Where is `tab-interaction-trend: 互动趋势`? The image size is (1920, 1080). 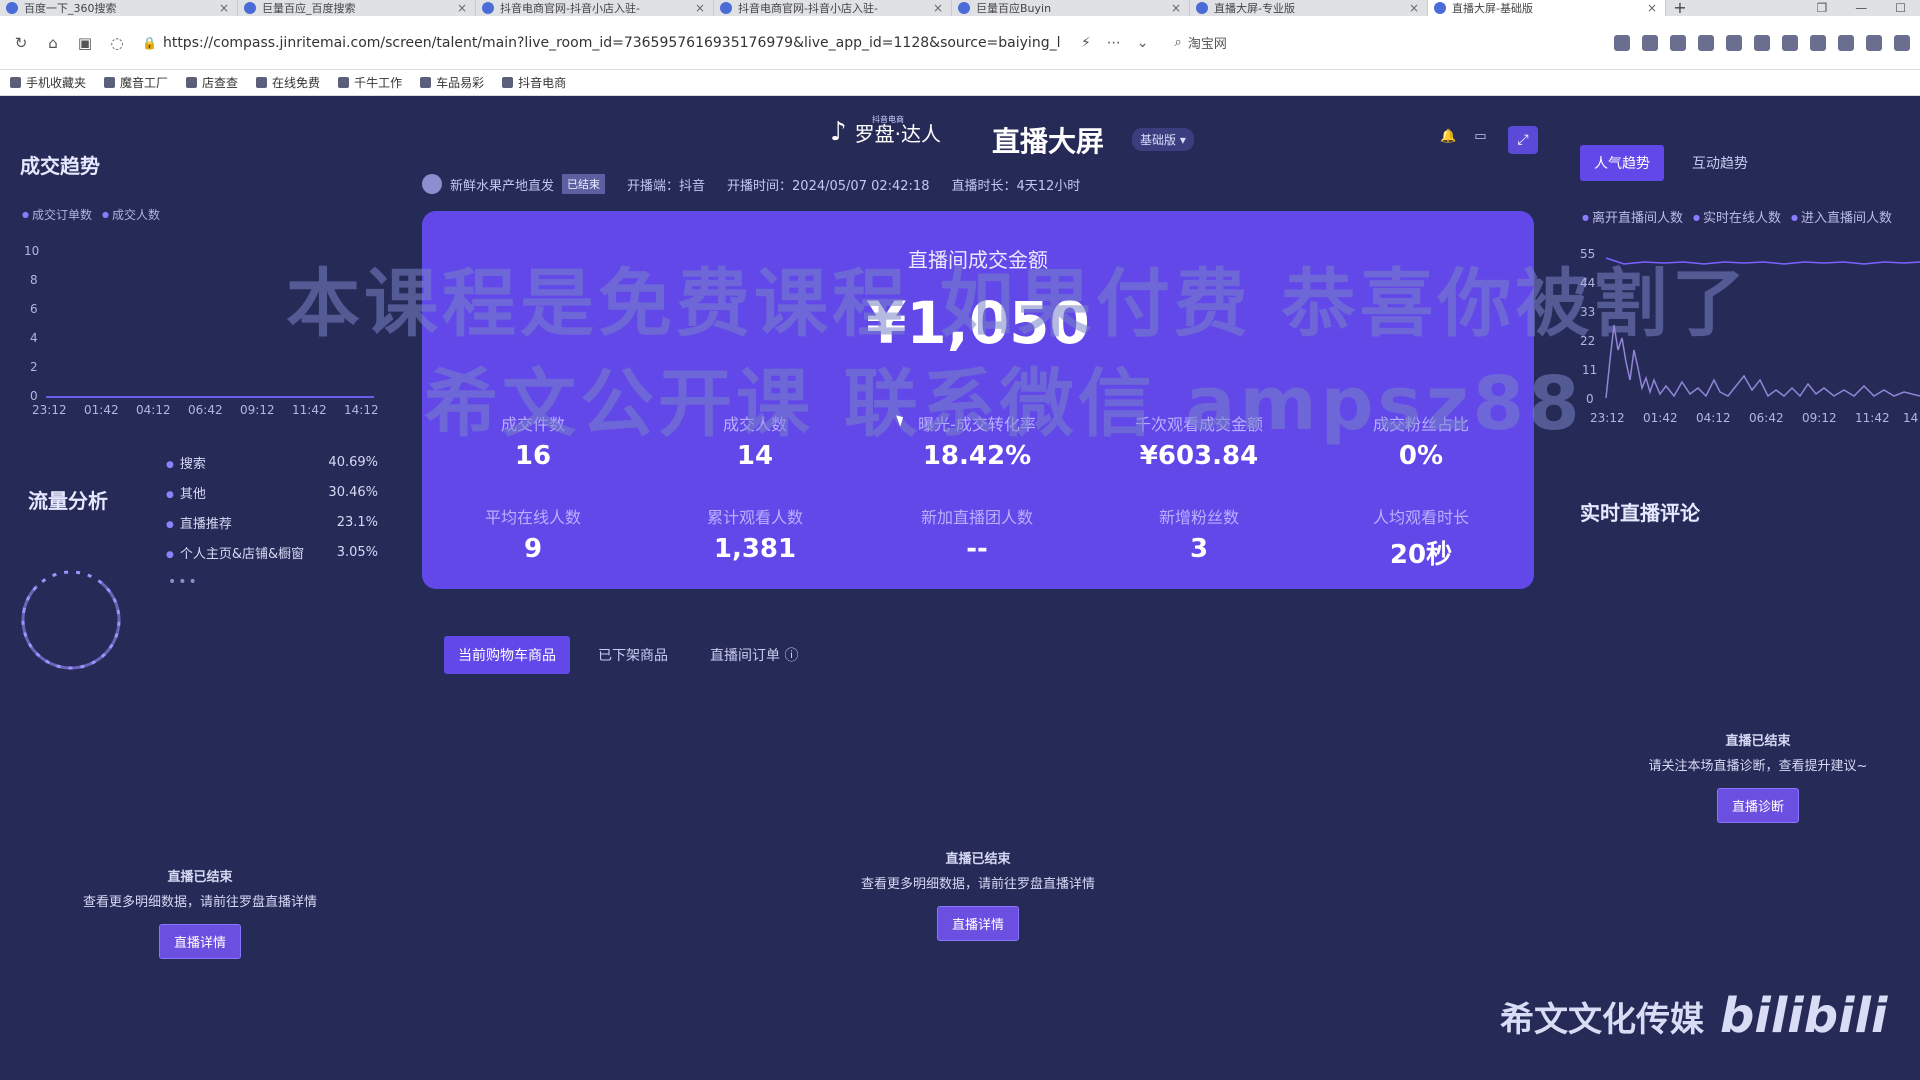
tab-interaction-trend: 互动趋势 is located at coordinates (1720, 163).